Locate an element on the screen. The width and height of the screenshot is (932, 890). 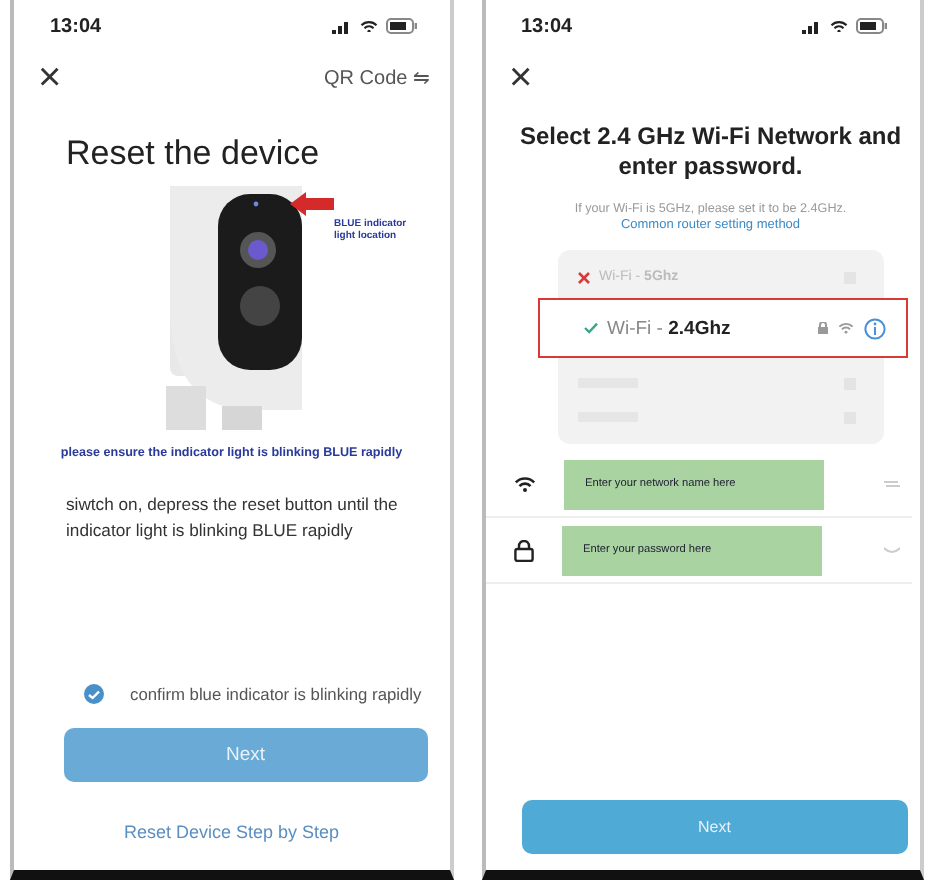
checkbox is located at coordinates (94, 694).